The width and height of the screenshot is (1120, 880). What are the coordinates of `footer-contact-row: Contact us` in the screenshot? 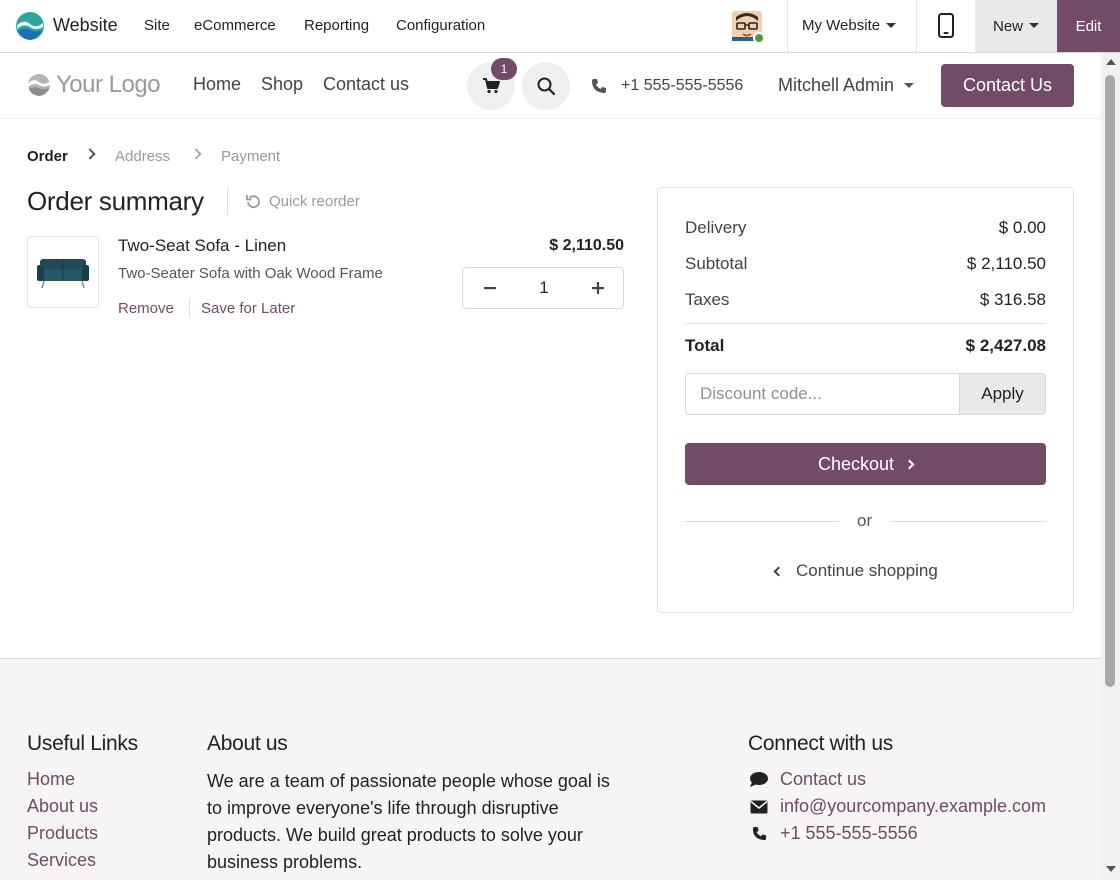 It's located at (807, 779).